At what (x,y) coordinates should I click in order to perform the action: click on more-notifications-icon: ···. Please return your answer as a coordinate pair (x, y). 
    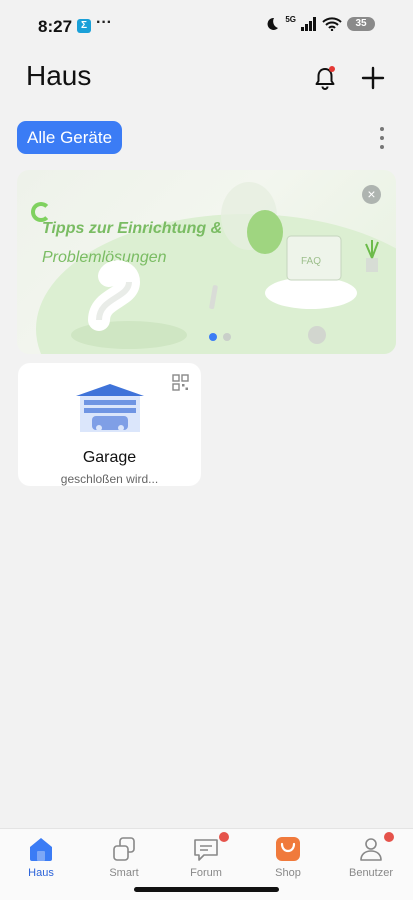
    Looking at the image, I should click on (104, 22).